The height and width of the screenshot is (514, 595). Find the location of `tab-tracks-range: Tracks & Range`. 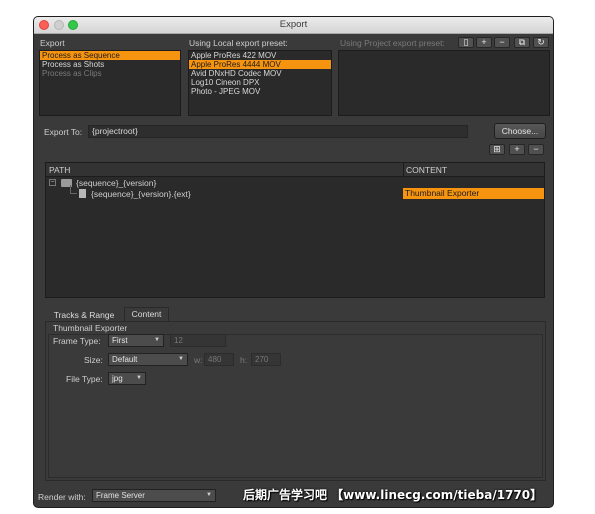

tab-tracks-range: Tracks & Range is located at coordinates (84, 315).